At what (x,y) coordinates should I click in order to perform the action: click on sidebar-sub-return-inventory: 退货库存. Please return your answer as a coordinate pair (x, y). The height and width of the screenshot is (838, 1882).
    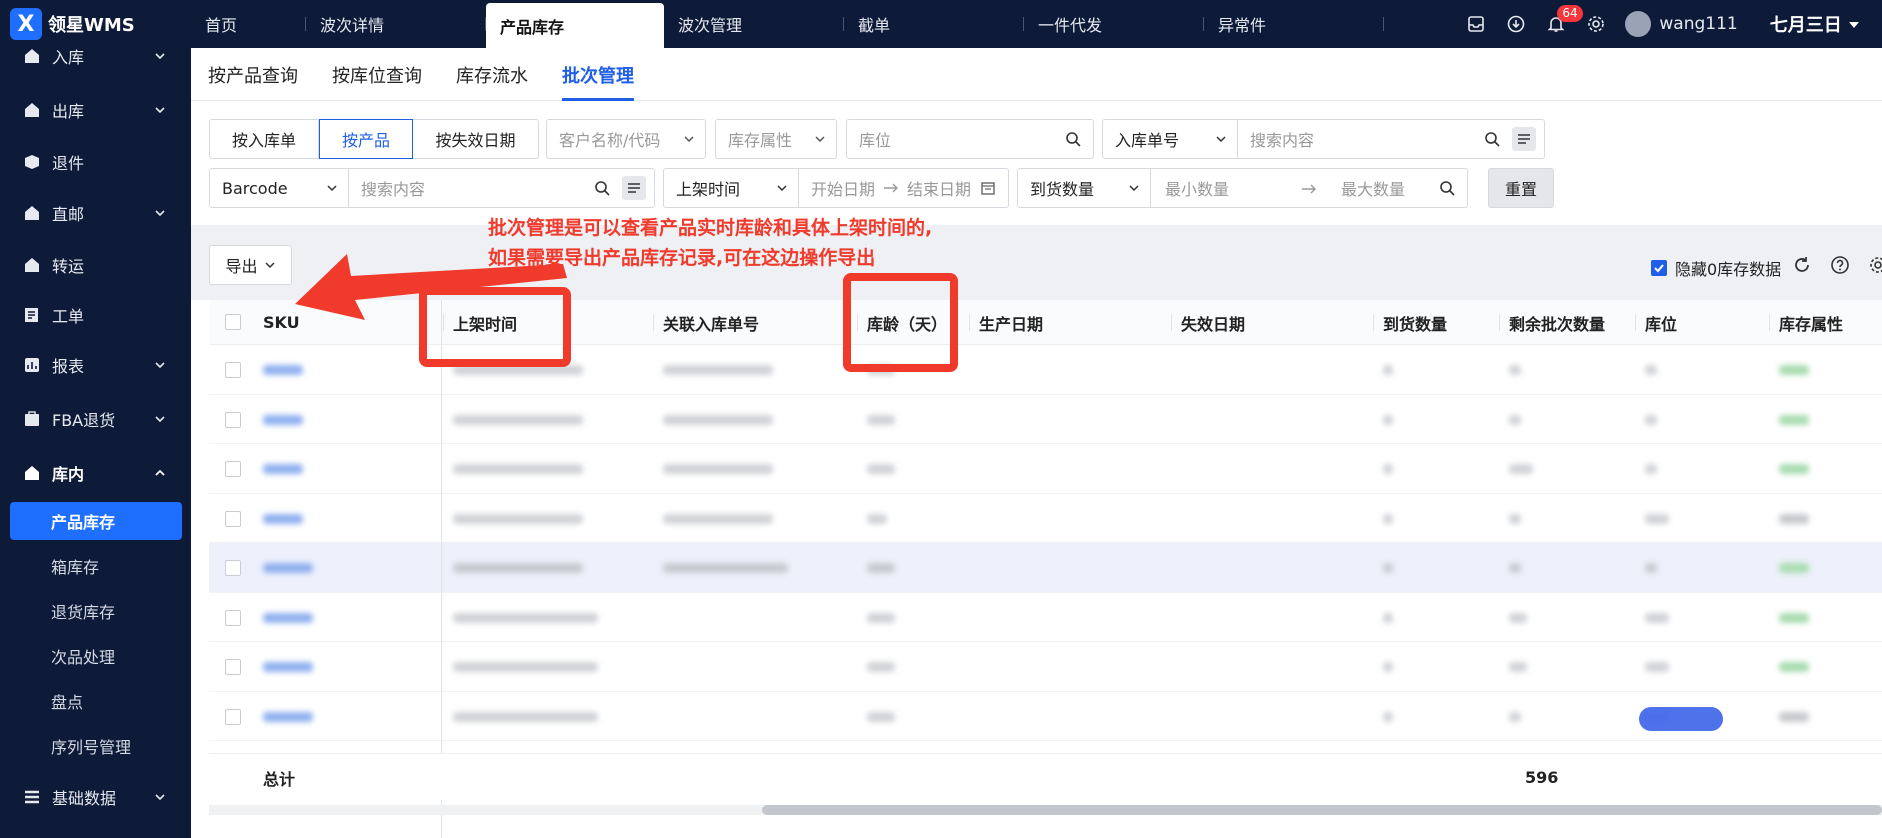
    Looking at the image, I should click on (96, 611).